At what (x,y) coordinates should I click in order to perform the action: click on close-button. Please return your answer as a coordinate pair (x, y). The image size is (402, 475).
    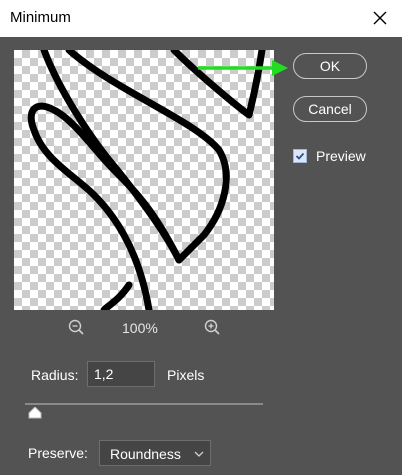
    Looking at the image, I should click on (380, 18).